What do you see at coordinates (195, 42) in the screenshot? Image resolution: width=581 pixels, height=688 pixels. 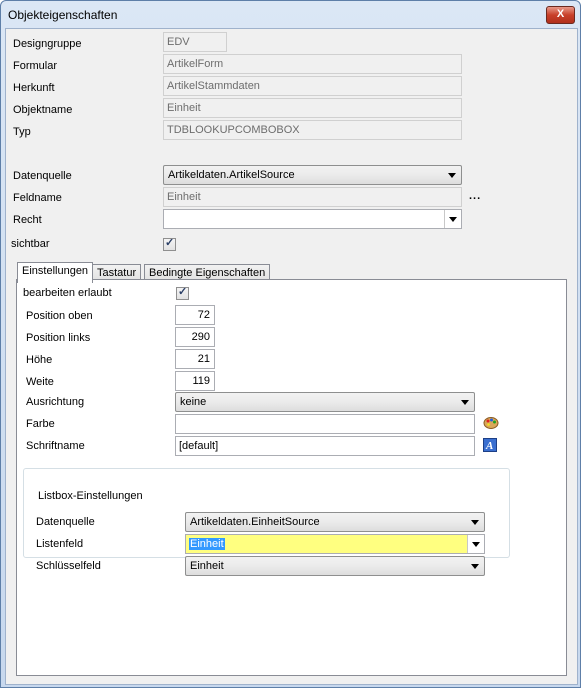 I see `designgruppe-field: EDV` at bounding box center [195, 42].